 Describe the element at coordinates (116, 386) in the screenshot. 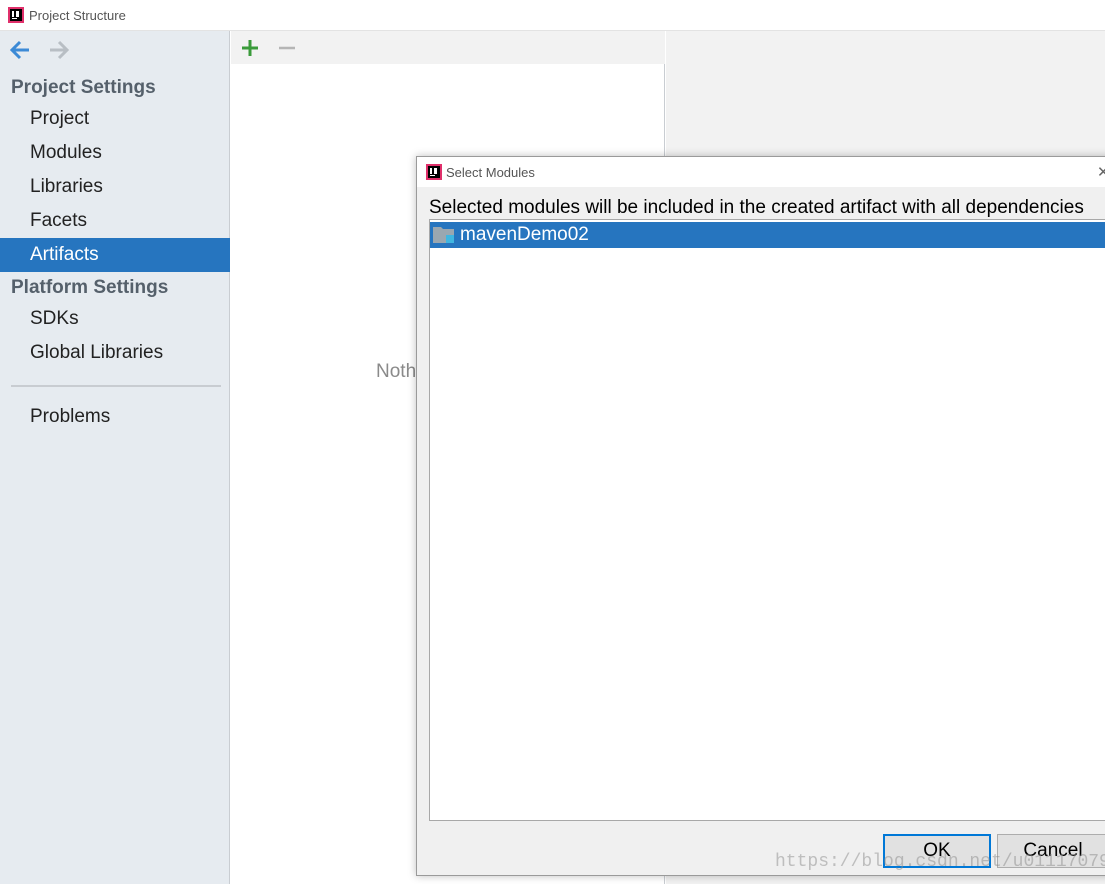

I see `sidebar-divider` at that location.